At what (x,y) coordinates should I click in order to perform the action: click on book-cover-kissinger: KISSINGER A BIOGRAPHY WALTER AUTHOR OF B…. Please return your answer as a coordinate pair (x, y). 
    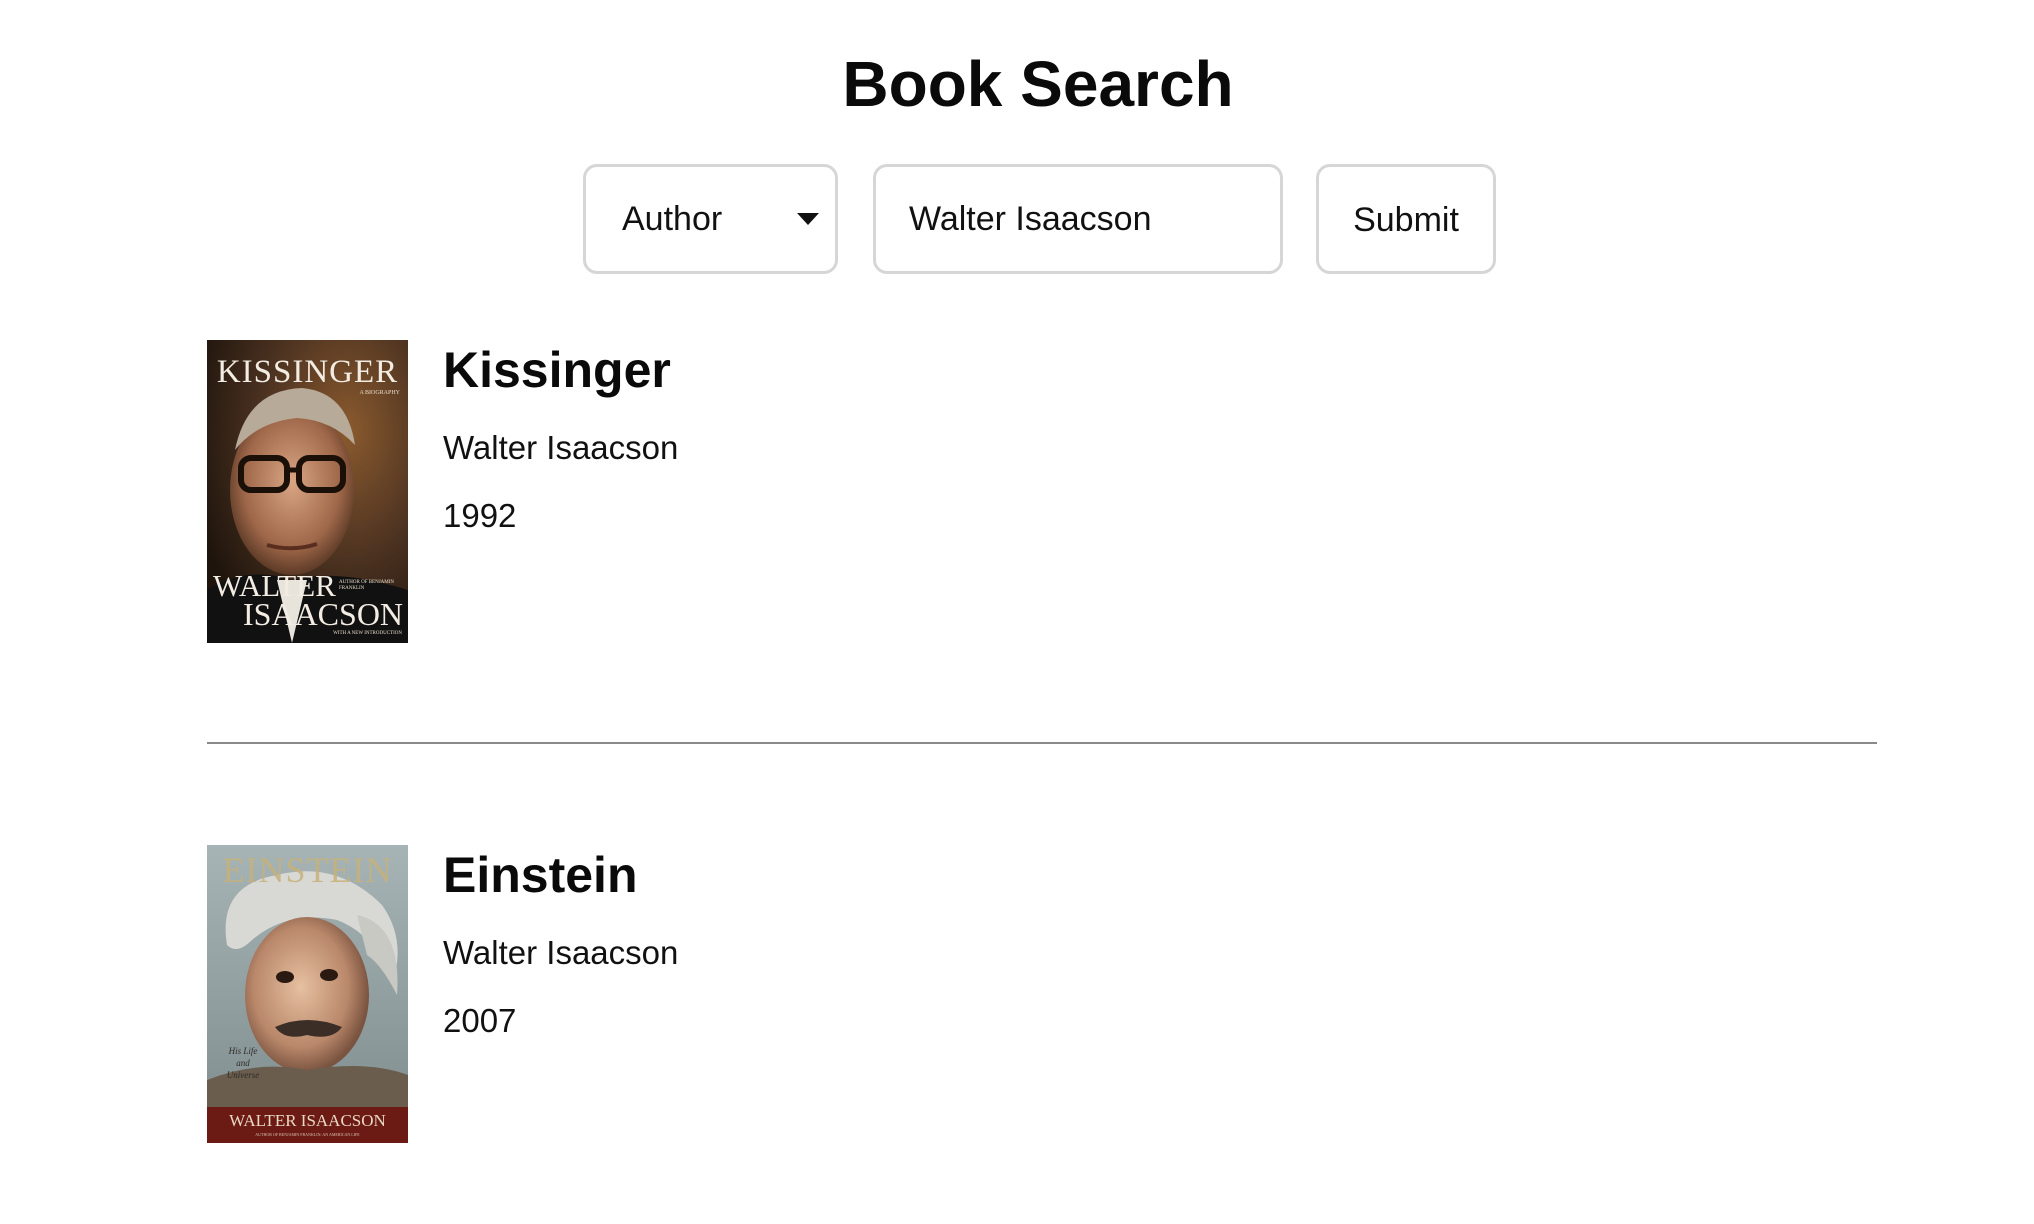
    Looking at the image, I should click on (307, 491).